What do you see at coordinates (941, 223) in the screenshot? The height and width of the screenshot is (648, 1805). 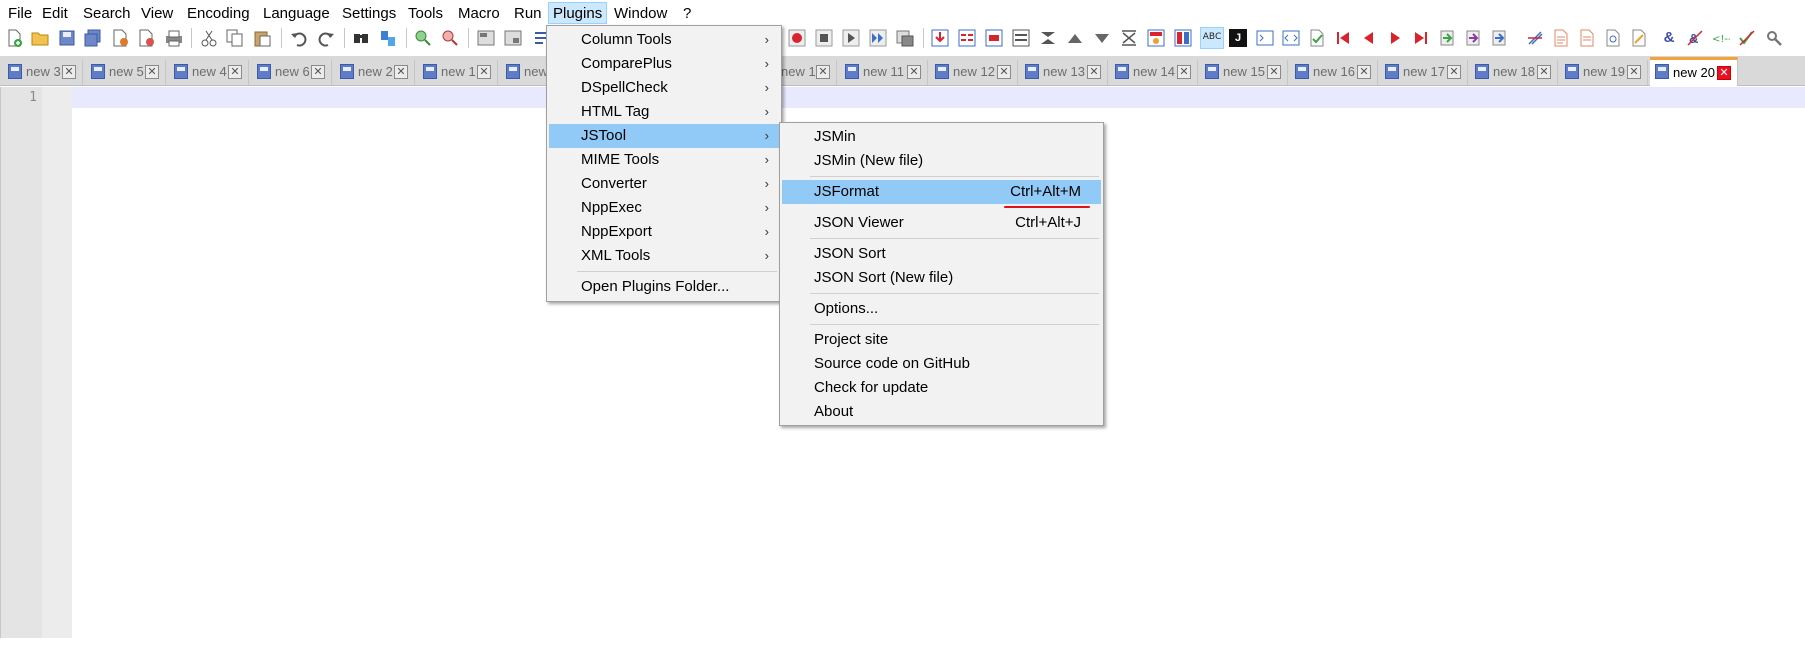 I see `jstool-item-json-viewer: JSON Viewer Ctrl+Alt+J` at bounding box center [941, 223].